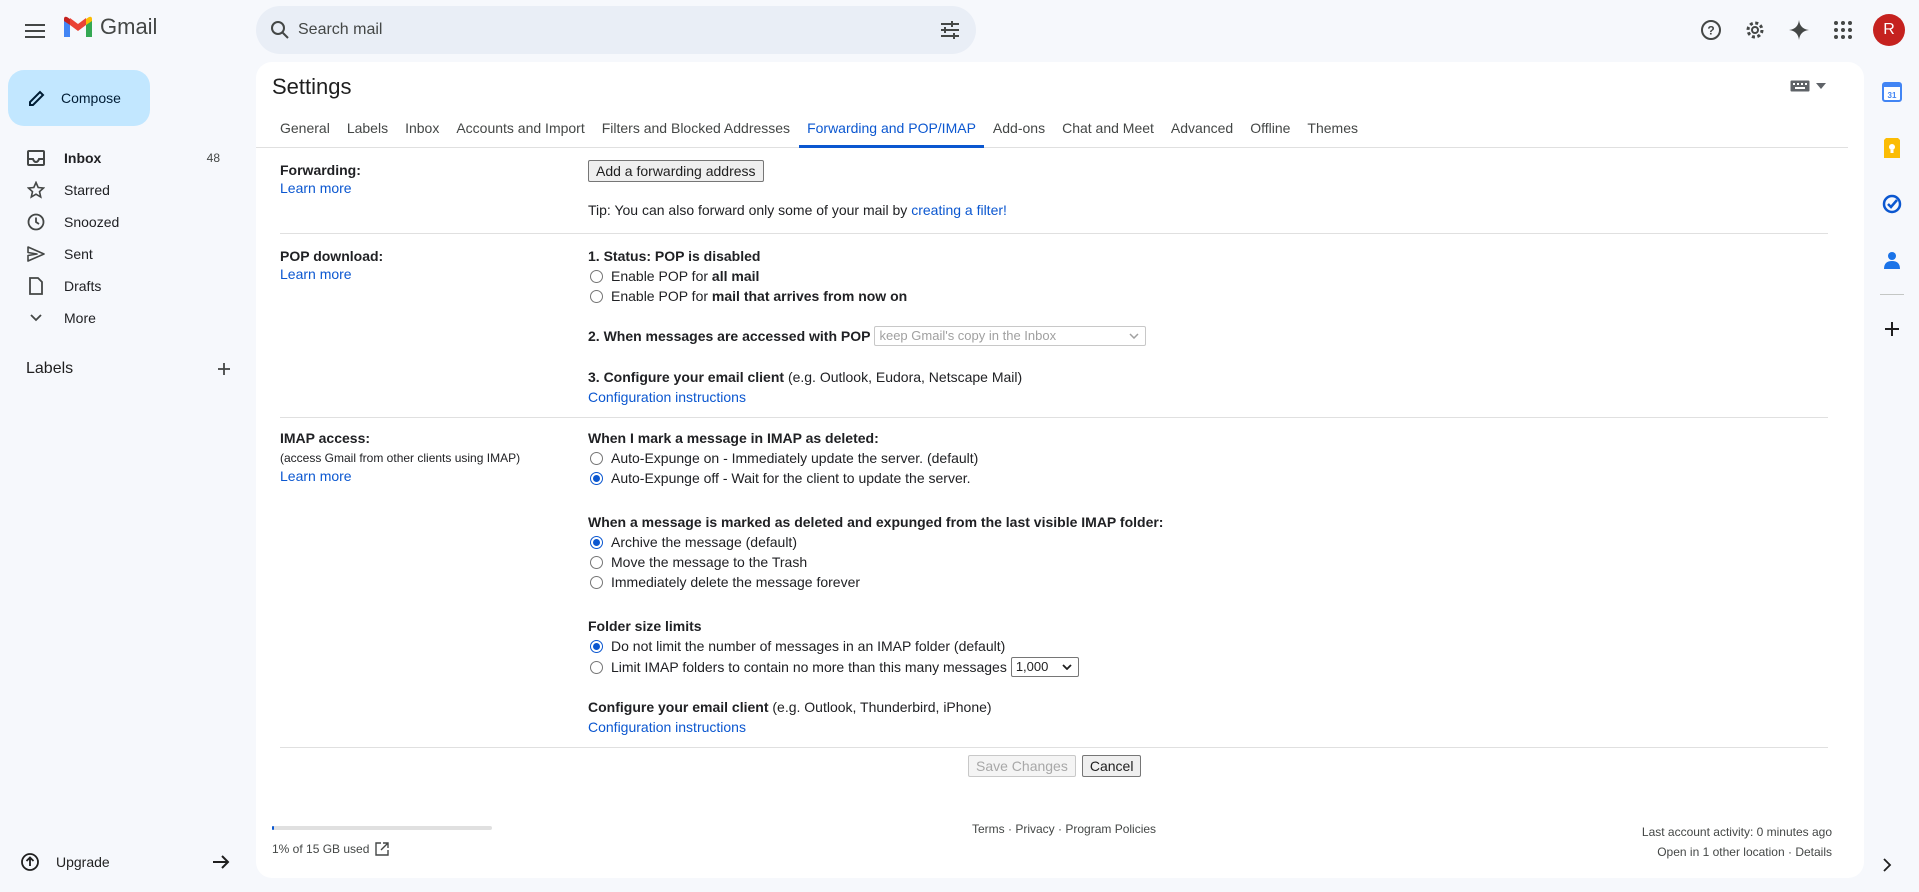  What do you see at coordinates (1892, 329) in the screenshot?
I see `get-addons-plus-icon` at bounding box center [1892, 329].